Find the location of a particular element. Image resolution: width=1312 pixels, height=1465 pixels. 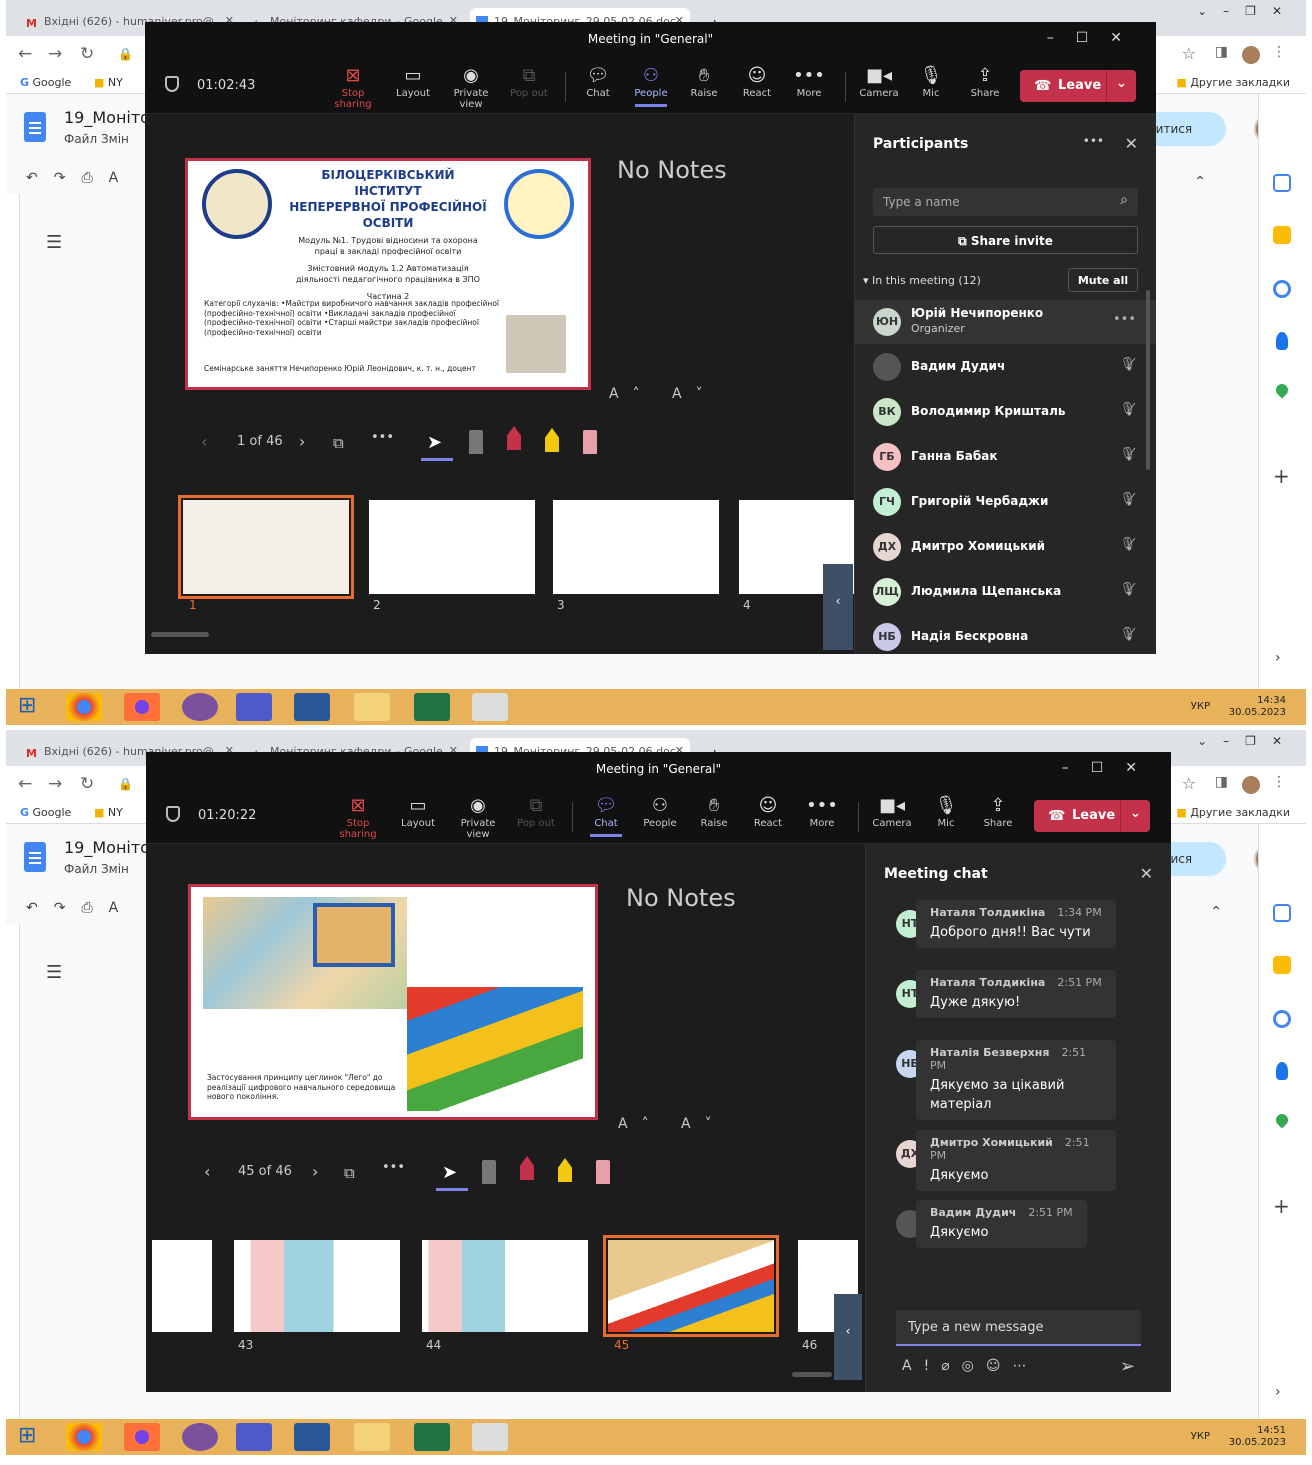

keep-icon is located at coordinates (1282, 235).